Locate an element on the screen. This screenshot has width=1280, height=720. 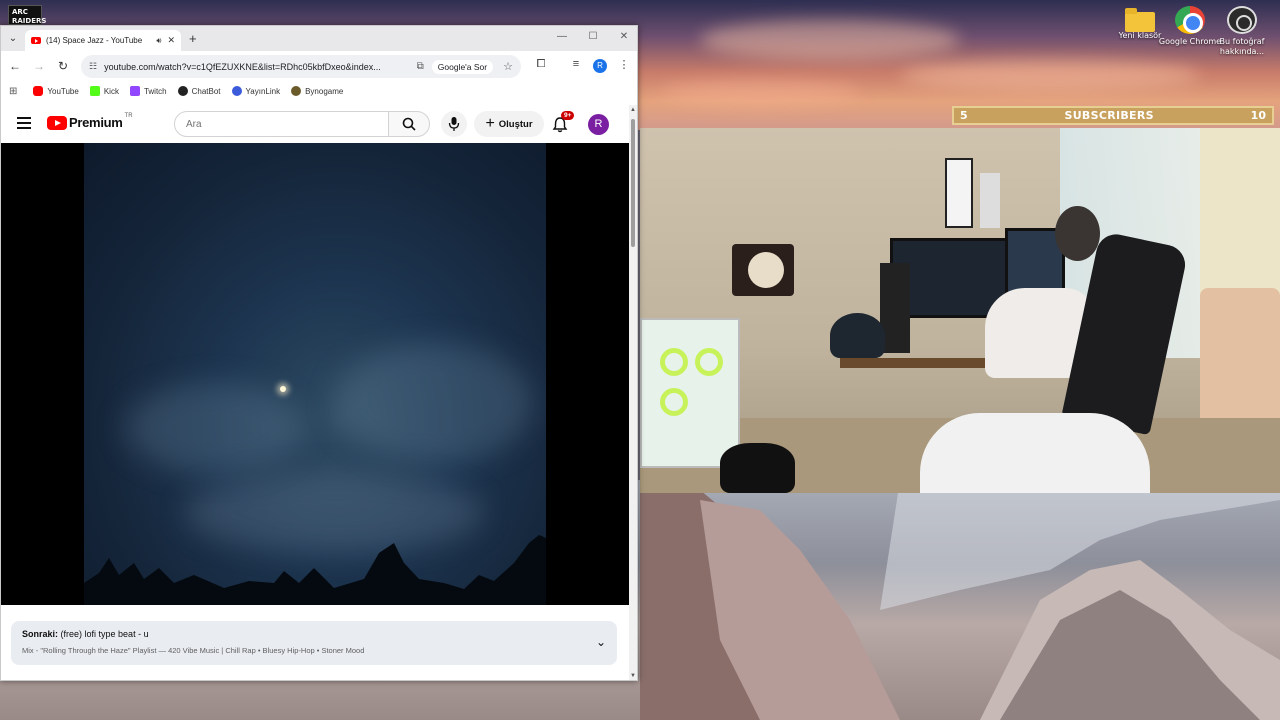
youtube-favicon-icon is located at coordinates (36, 40).